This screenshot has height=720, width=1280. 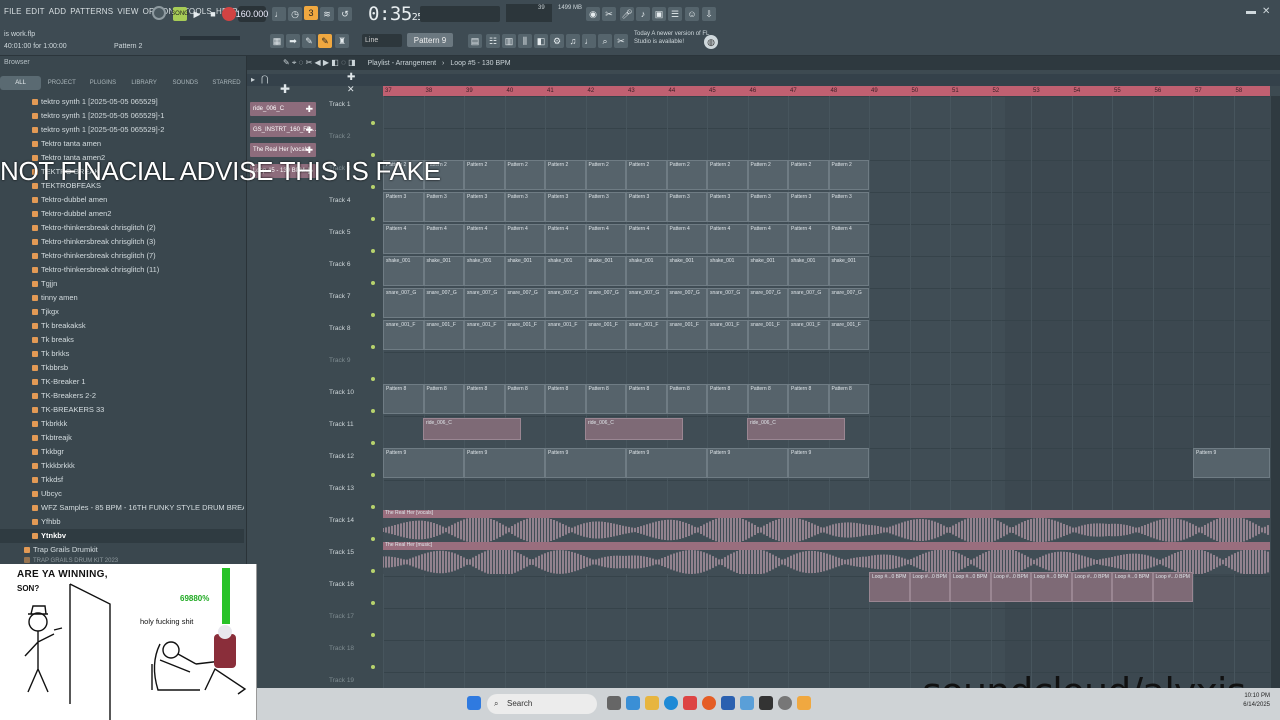 I want to click on song-position-clock: 0:3525, so click(x=395, y=14).